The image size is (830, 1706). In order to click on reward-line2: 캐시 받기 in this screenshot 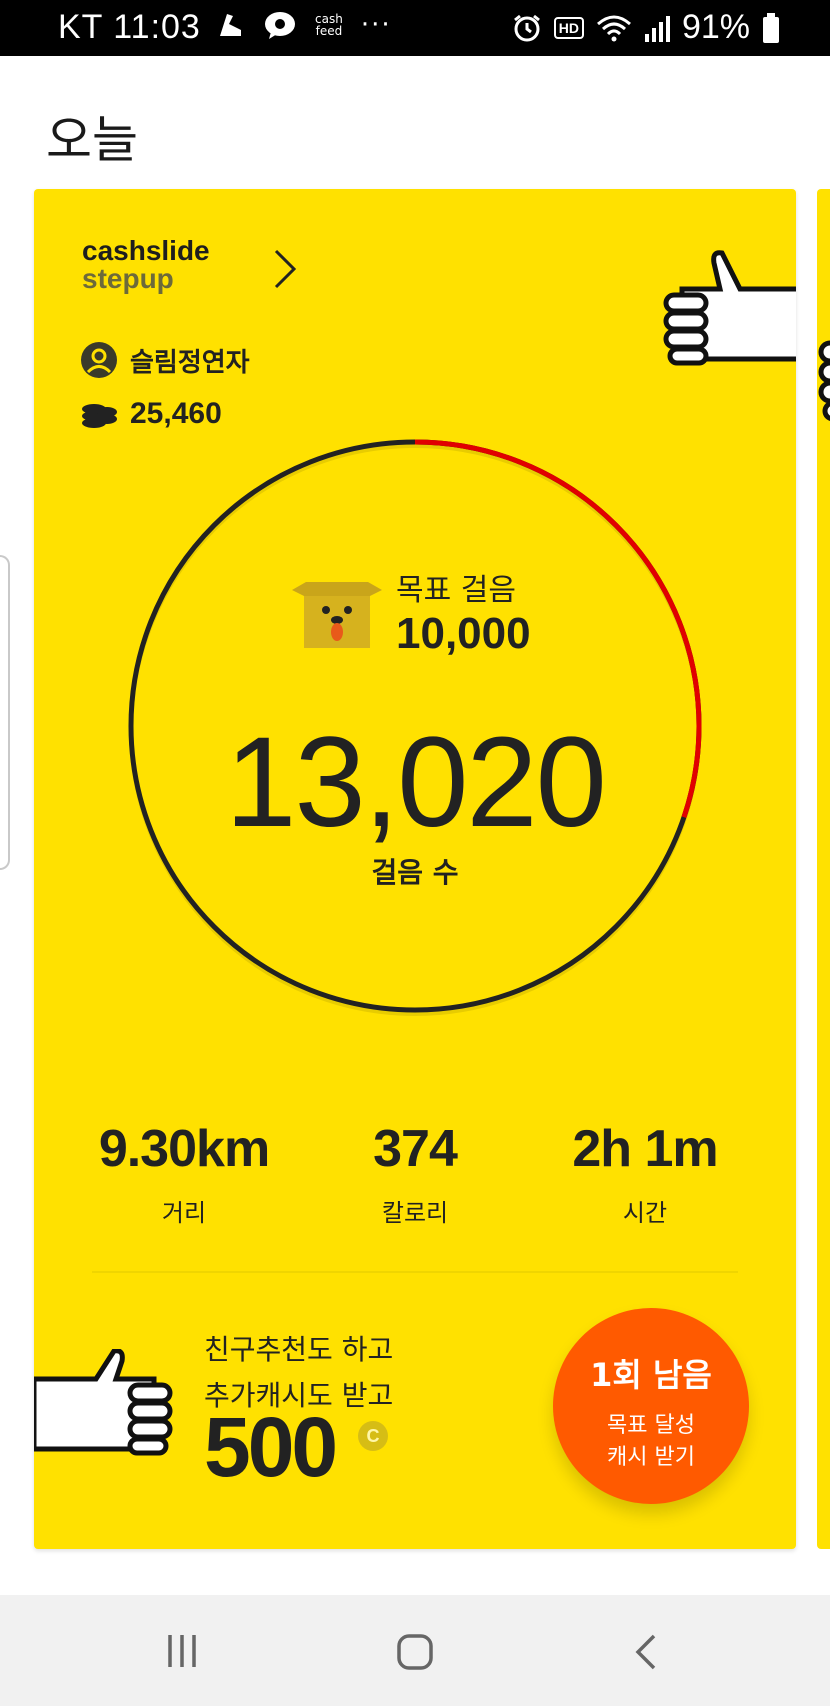, I will do `click(651, 1457)`.